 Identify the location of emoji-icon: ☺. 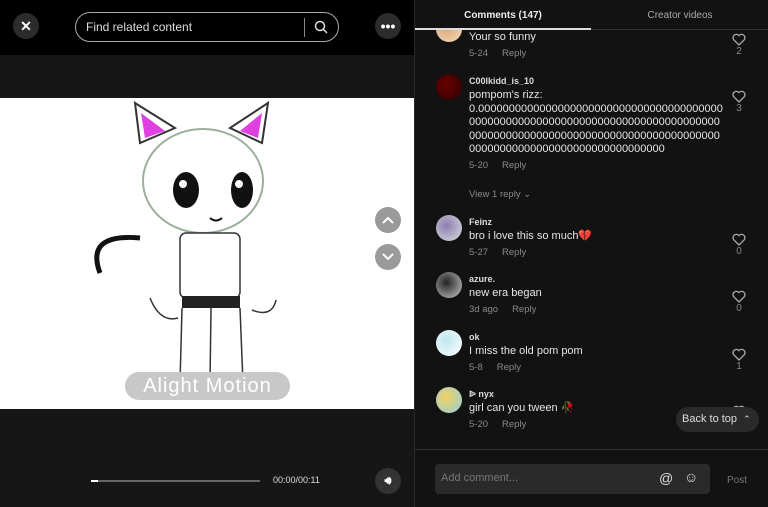
(691, 477).